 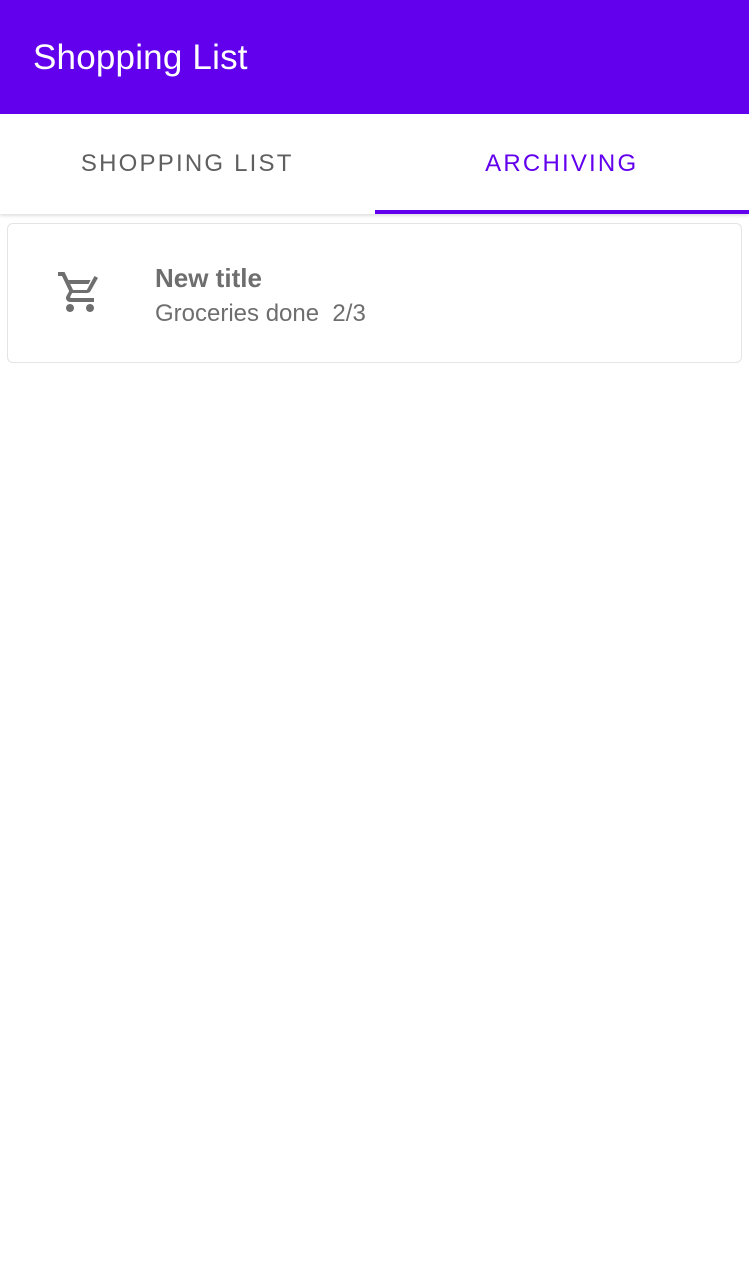 What do you see at coordinates (208, 278) in the screenshot?
I see `item-title: New title` at bounding box center [208, 278].